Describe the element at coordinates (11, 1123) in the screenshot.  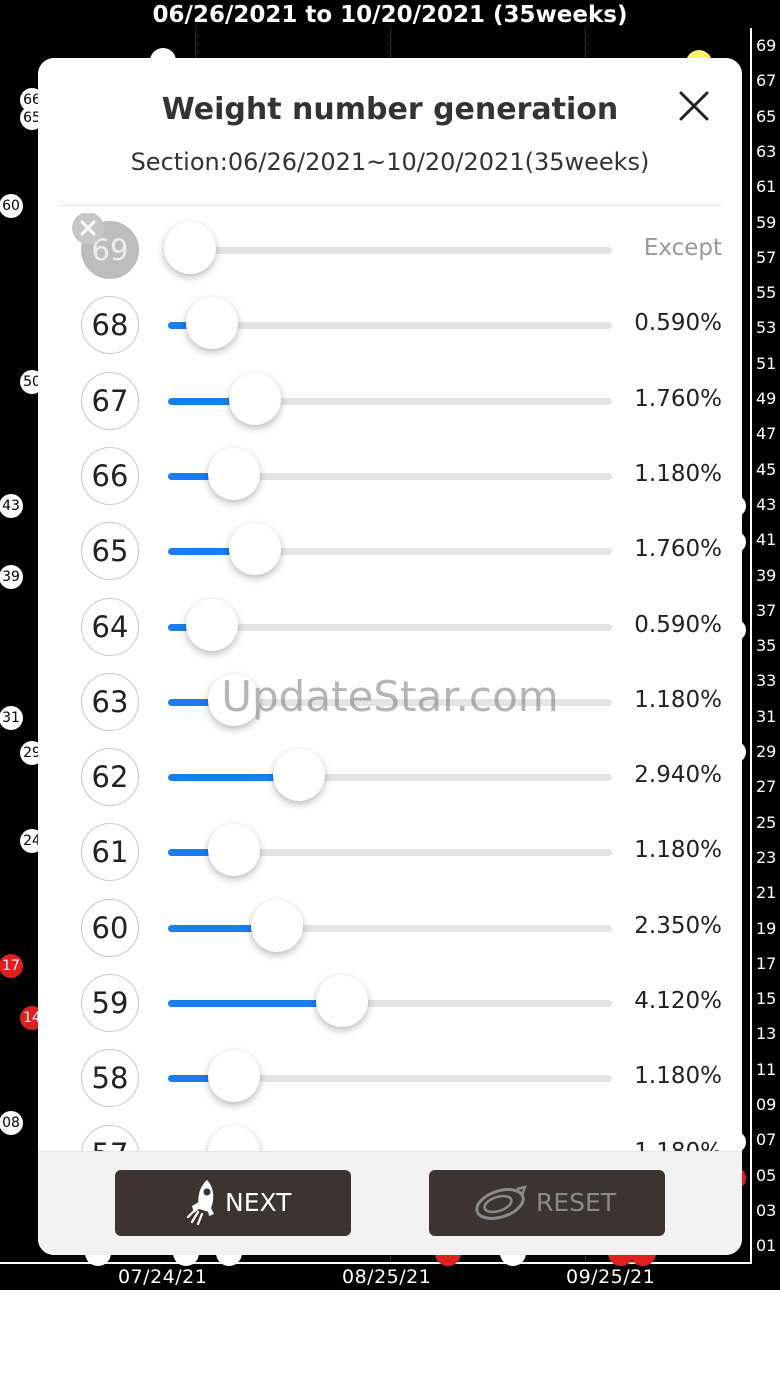
I see `chart-point: 08` at that location.